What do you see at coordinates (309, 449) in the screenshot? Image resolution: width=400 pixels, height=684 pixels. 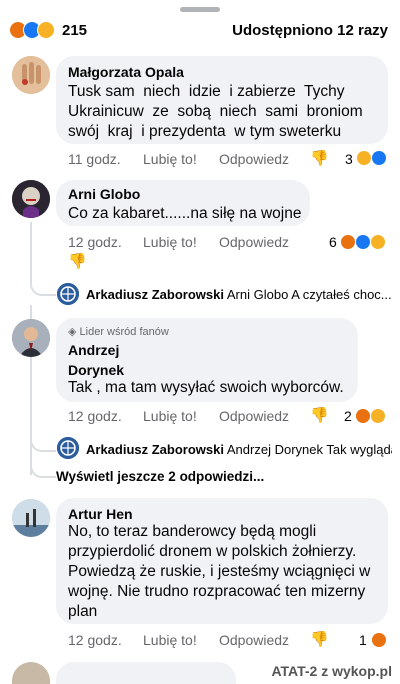 I see `reply-text: Andrzej Dorynek Tak wygląda` at bounding box center [309, 449].